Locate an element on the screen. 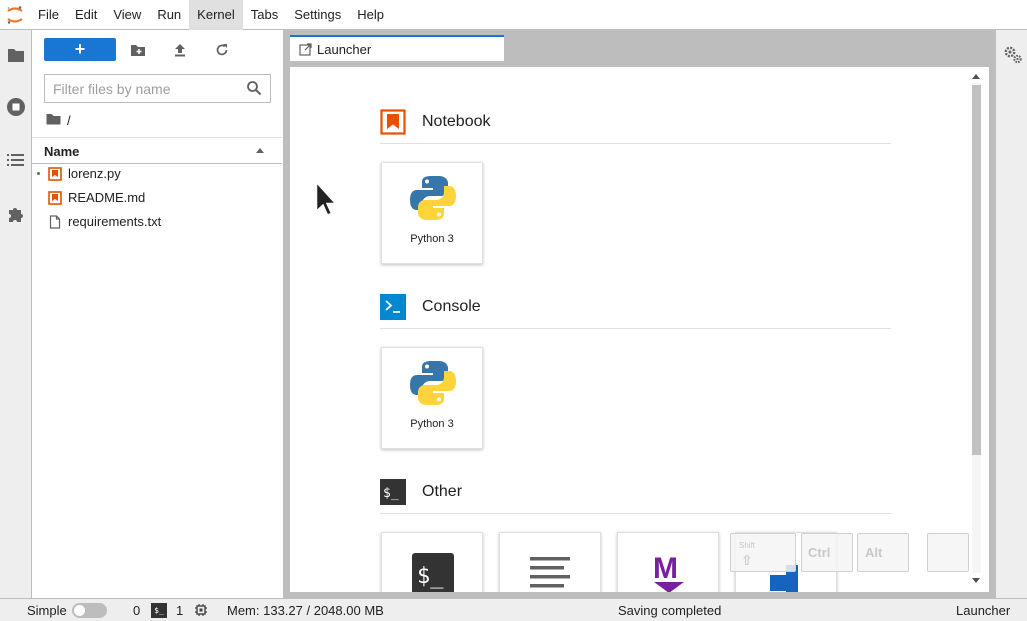  launcher-card-text-file is located at coordinates (550, 562).